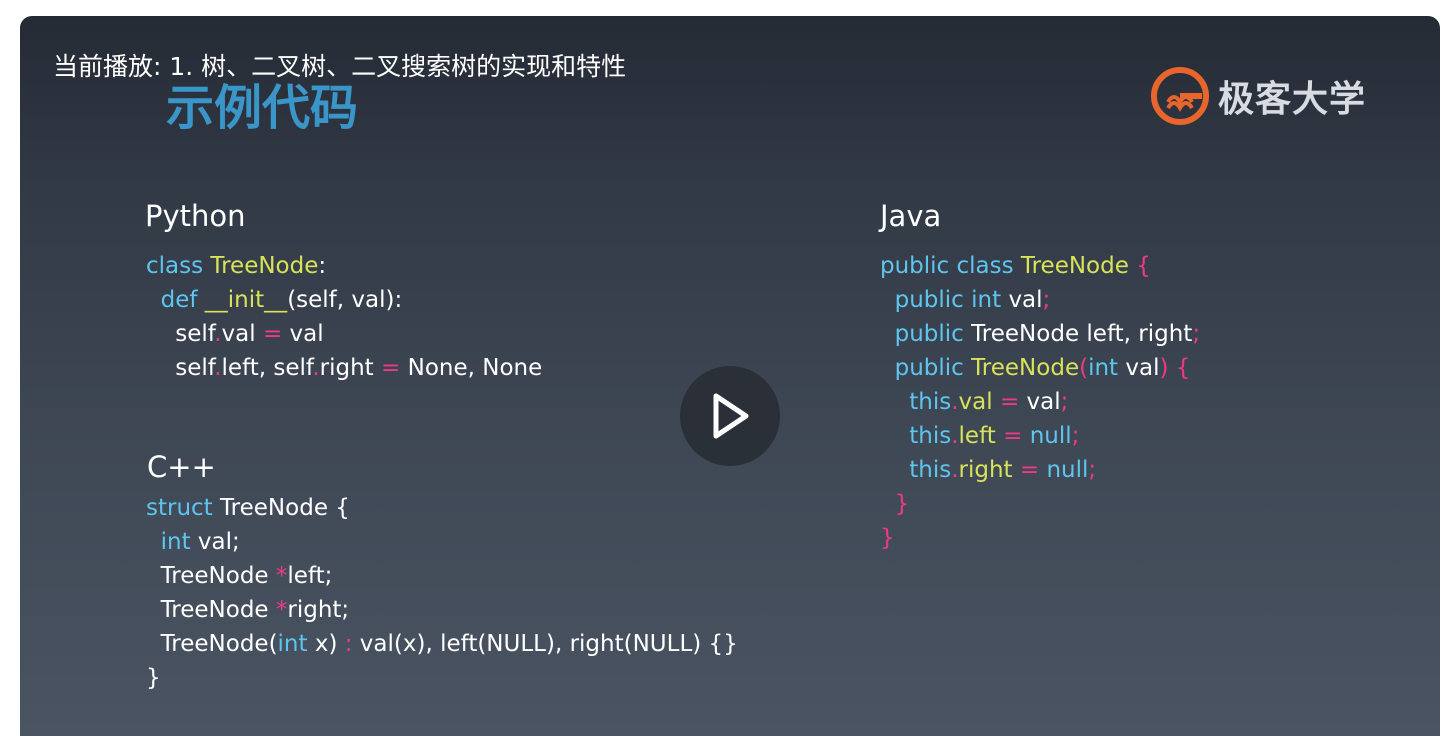  Describe the element at coordinates (195, 216) in the screenshot. I see `python-heading: Python` at that location.